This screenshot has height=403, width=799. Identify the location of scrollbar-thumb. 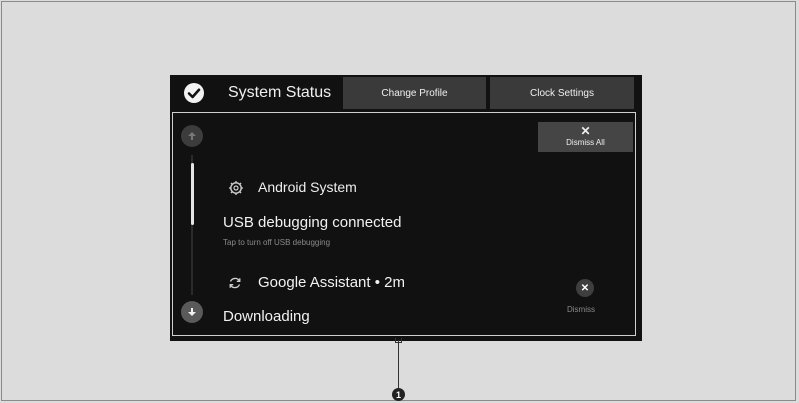
(192, 194).